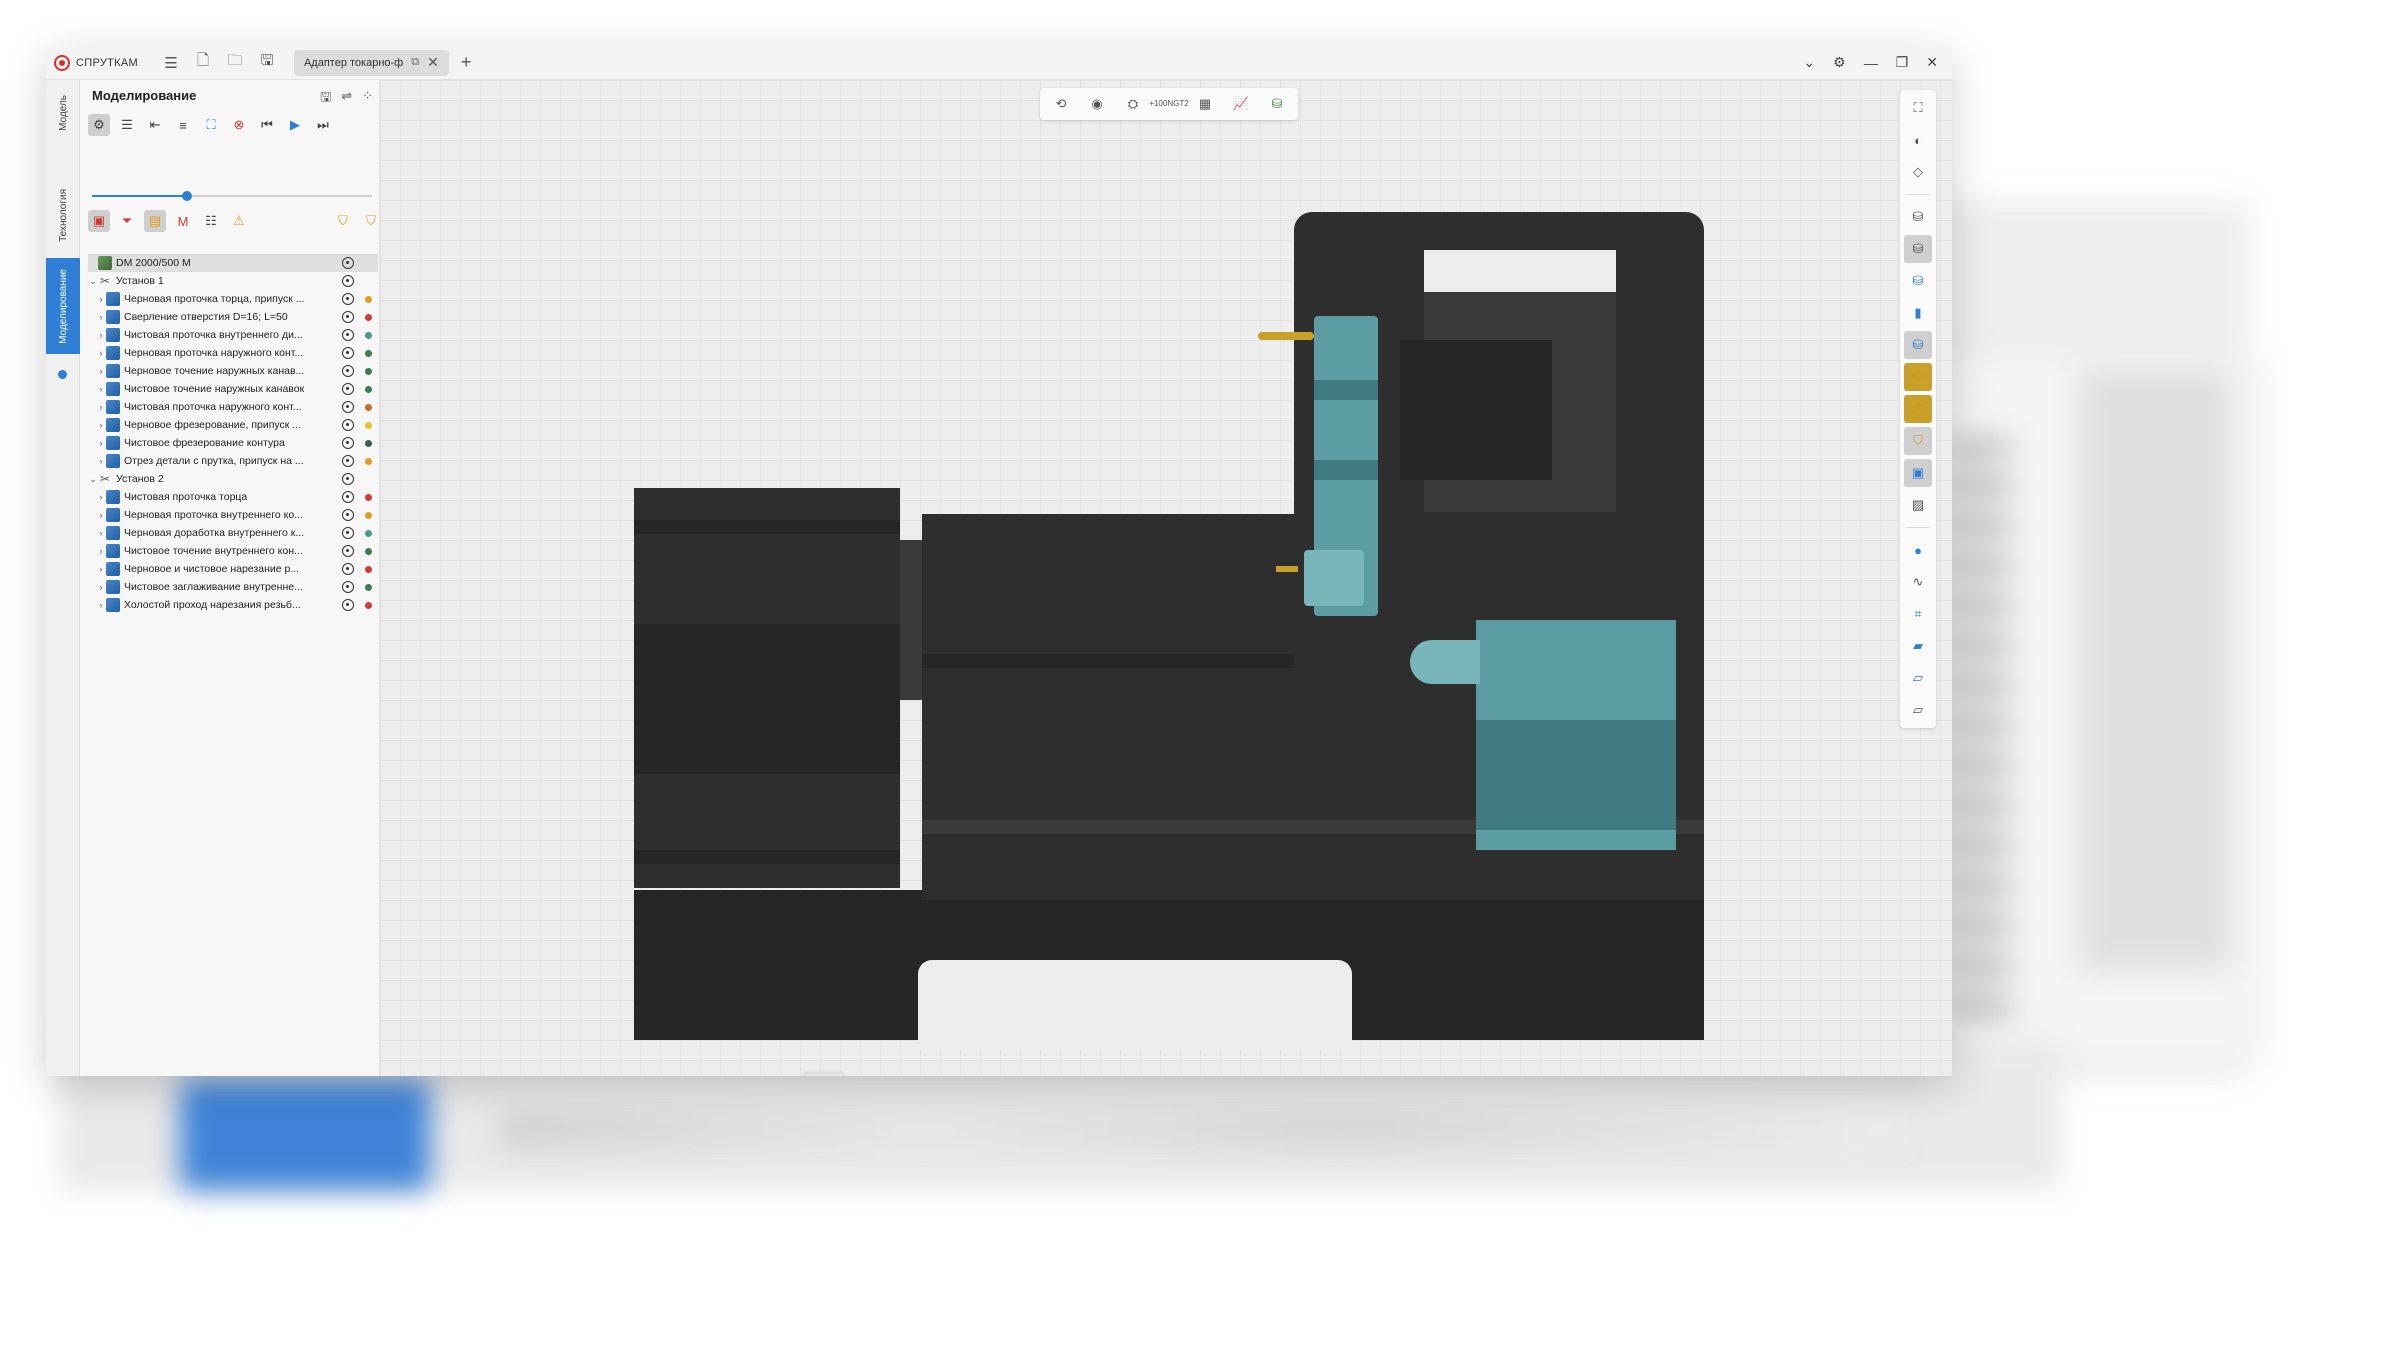 This screenshot has width=2400, height=1350. I want to click on highlight-off-icon: ⛉, so click(371, 221).